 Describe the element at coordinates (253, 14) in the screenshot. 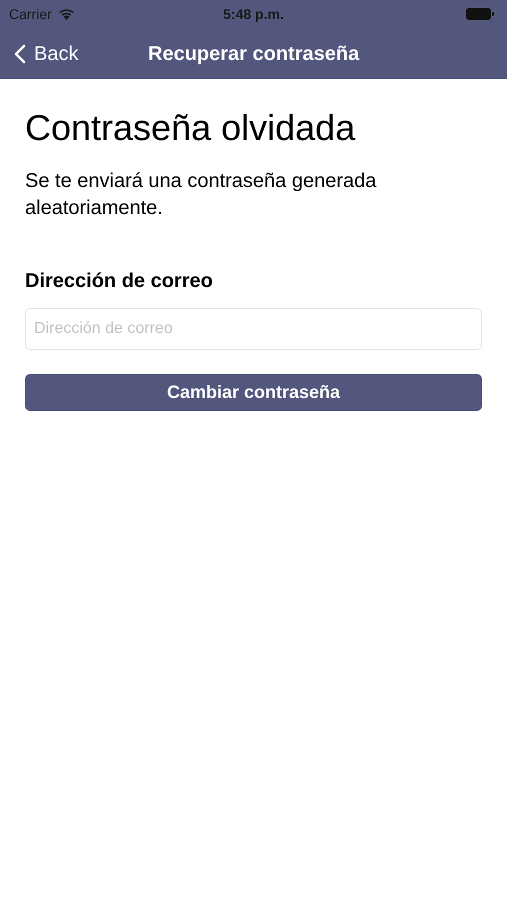

I see `time-label: 5:48 p.m.` at that location.